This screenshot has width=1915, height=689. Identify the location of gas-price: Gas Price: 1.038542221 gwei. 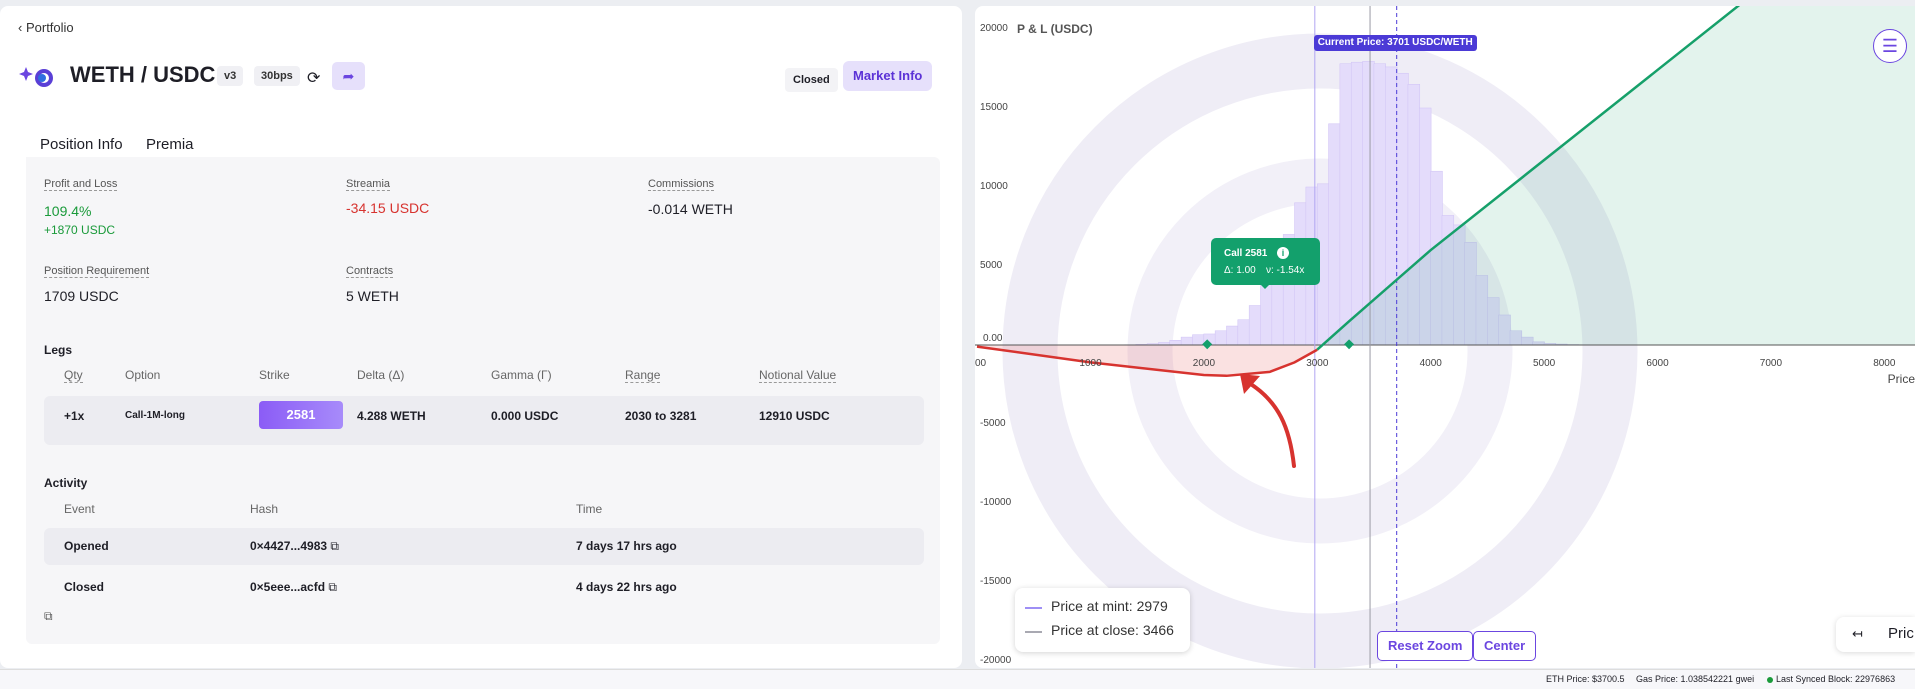
(1695, 679).